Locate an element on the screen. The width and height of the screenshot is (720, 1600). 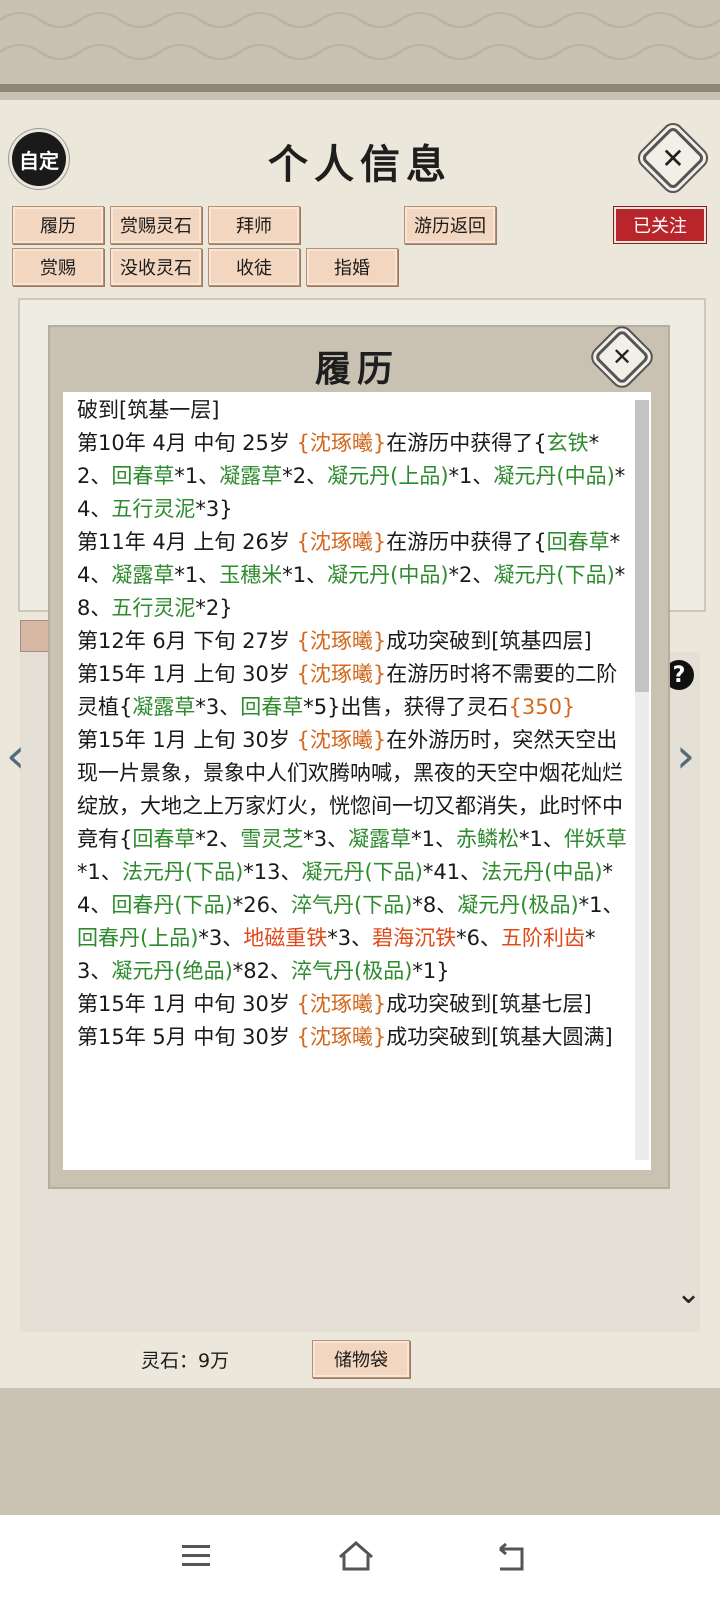
log-text: 成功突破到[筑基大圆满] is located at coordinates (499, 1037).